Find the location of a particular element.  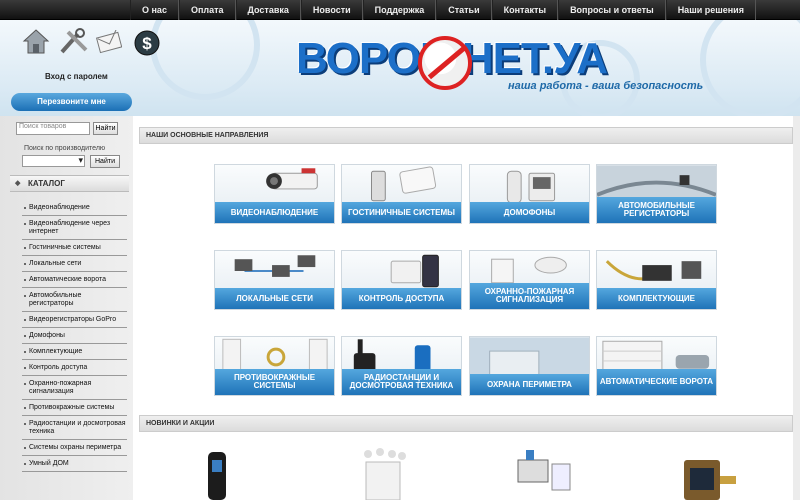

tile-car-recorders: АВТОМОБИЛЬНЫЕ РЕГИСТРАТОРЫ is located at coordinates (656, 194).